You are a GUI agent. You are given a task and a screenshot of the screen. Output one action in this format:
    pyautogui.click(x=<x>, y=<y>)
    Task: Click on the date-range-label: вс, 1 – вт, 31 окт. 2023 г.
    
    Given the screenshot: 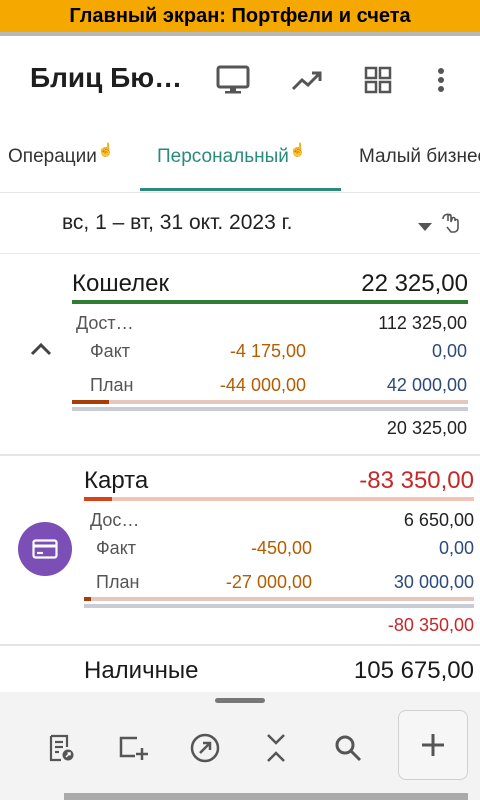 What is the action you would take?
    pyautogui.click(x=177, y=222)
    